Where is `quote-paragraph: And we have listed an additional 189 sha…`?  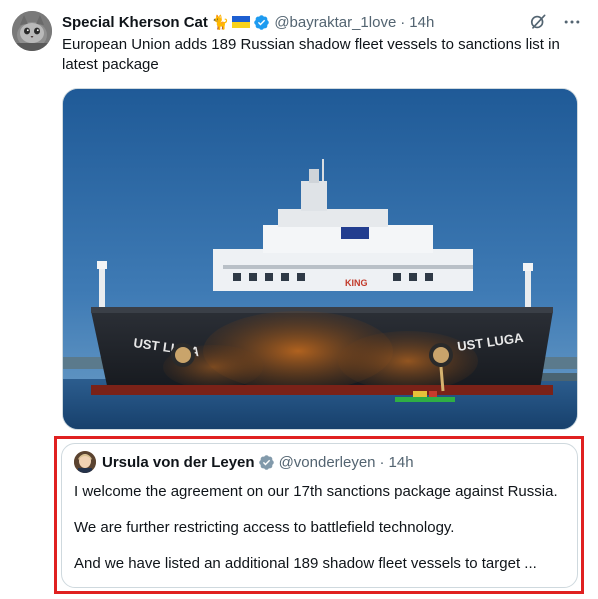 quote-paragraph: And we have listed an additional 189 sha… is located at coordinates (305, 563).